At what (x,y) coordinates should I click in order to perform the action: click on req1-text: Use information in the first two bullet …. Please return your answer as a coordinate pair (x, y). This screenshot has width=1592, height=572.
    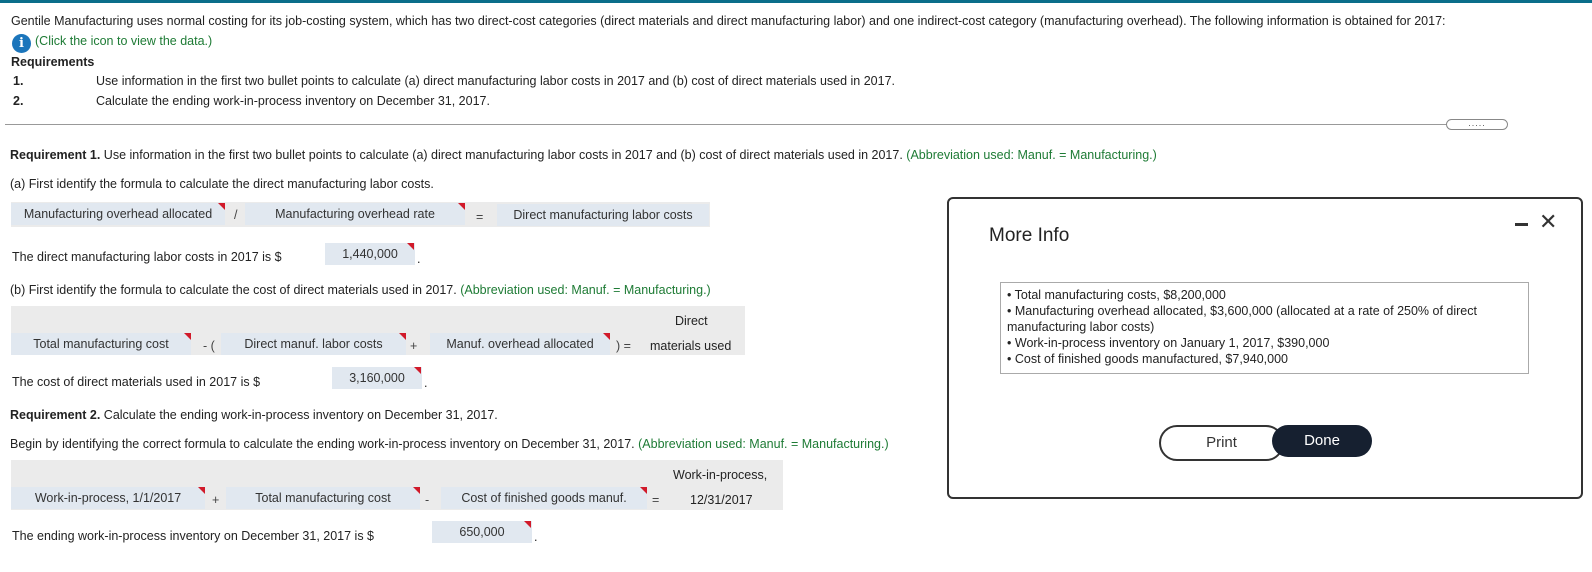
    Looking at the image, I should click on (503, 155).